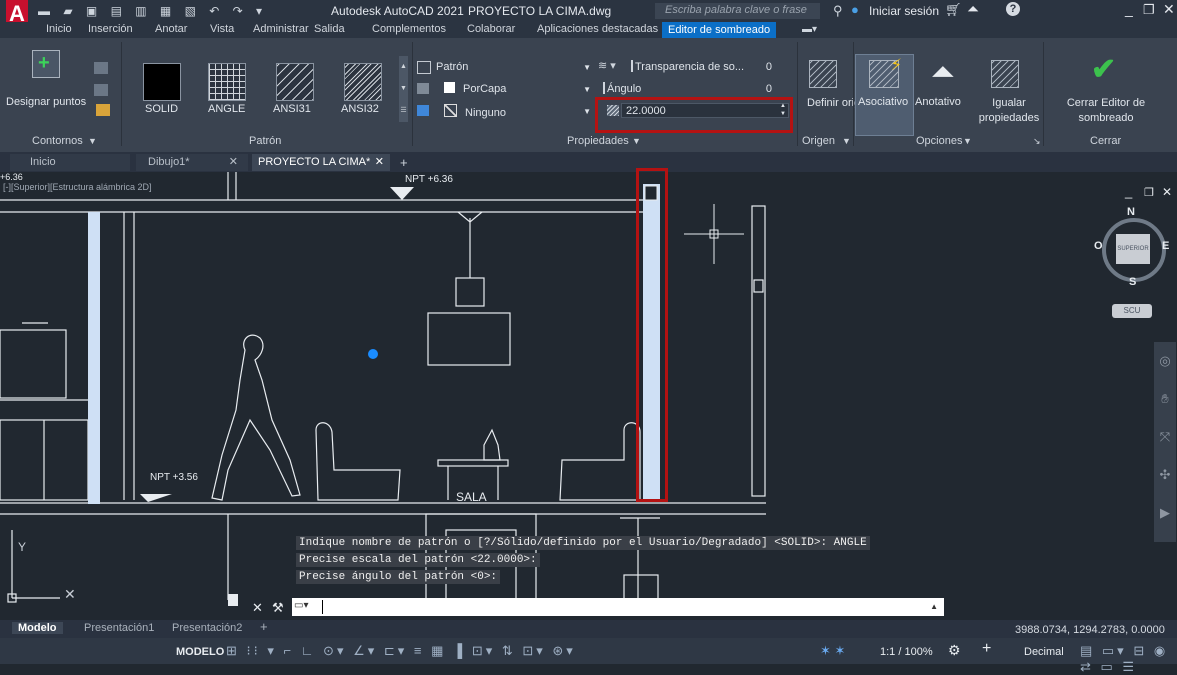 The height and width of the screenshot is (675, 1177). What do you see at coordinates (257, 608) in the screenshot?
I see `command-close-icon: ✕` at bounding box center [257, 608].